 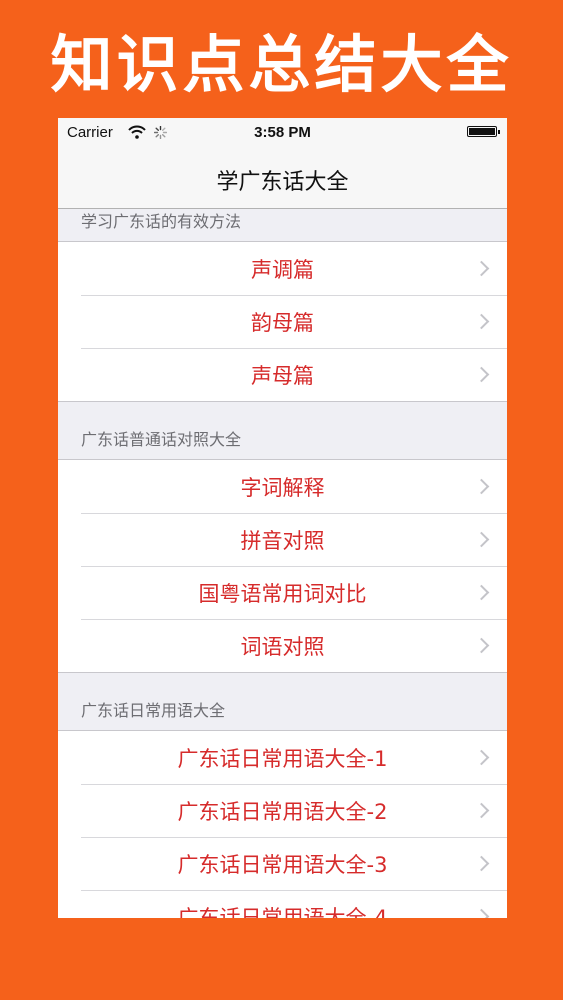 What do you see at coordinates (281, 64) in the screenshot?
I see `promo-title: 知识点总结大全` at bounding box center [281, 64].